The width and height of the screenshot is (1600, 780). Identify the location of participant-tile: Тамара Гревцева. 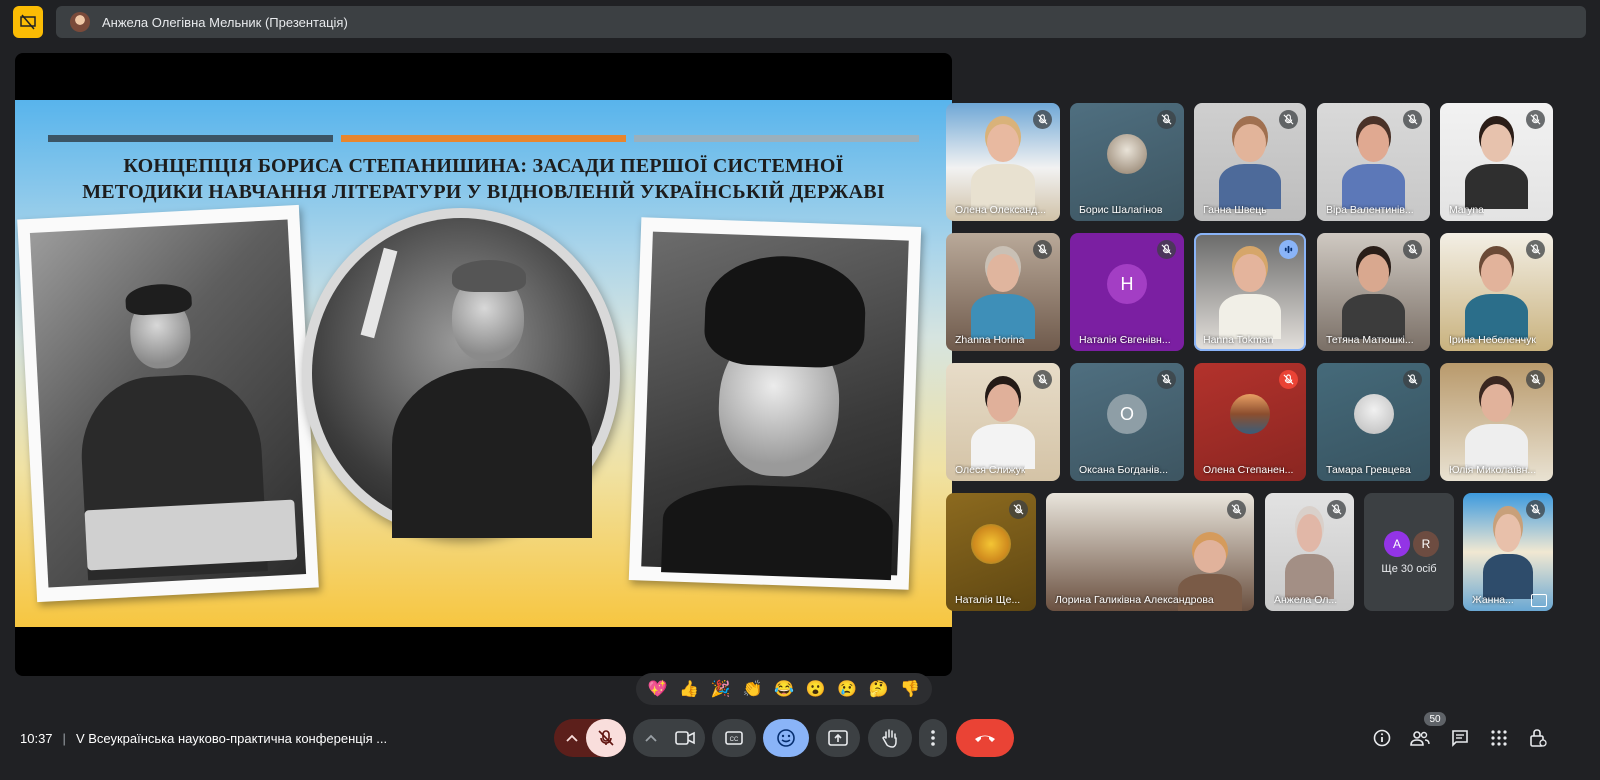
(1373, 422).